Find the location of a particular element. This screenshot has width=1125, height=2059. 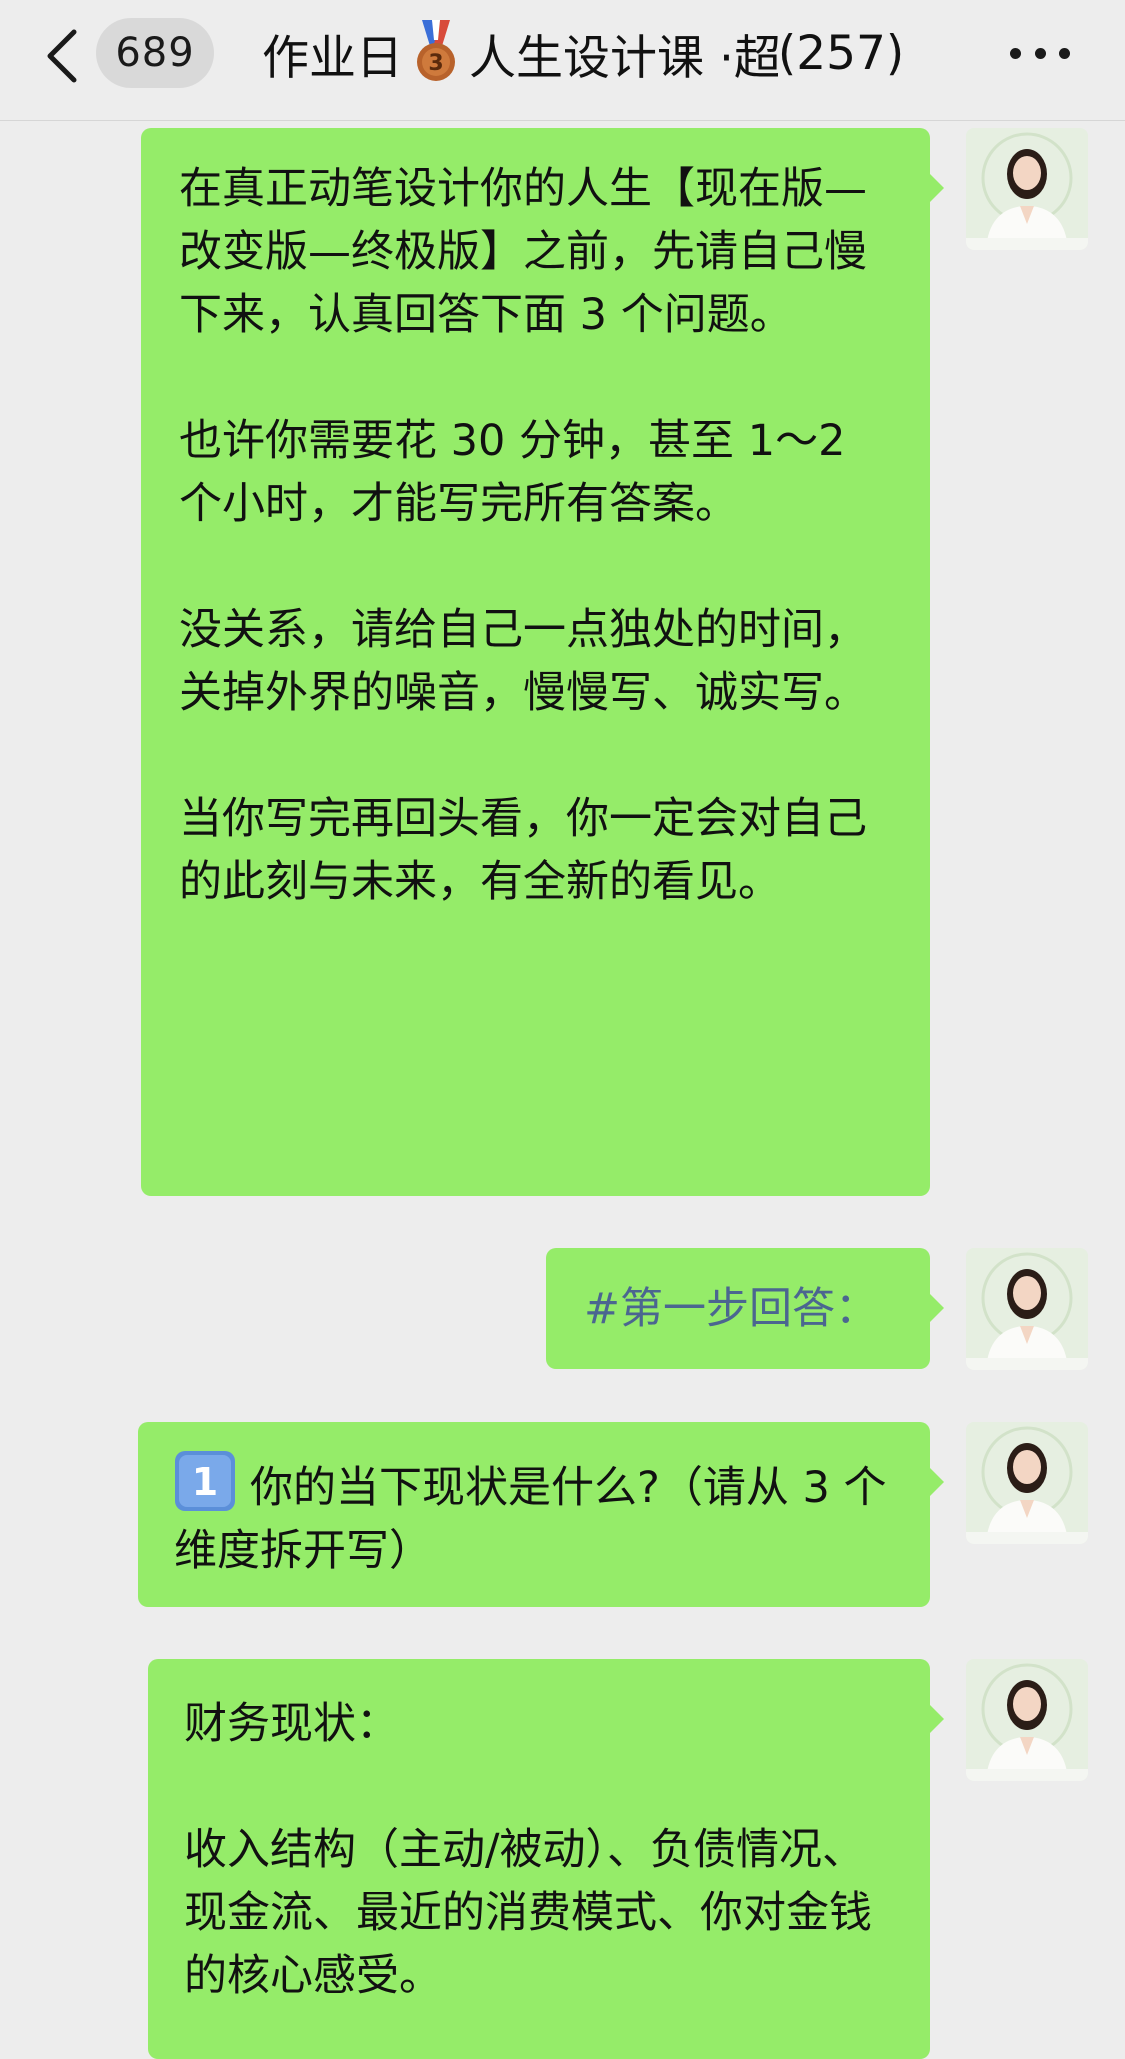

chat-title: 作业日 3 人生设计课 · 超 (257) is located at coordinates (607, 53).